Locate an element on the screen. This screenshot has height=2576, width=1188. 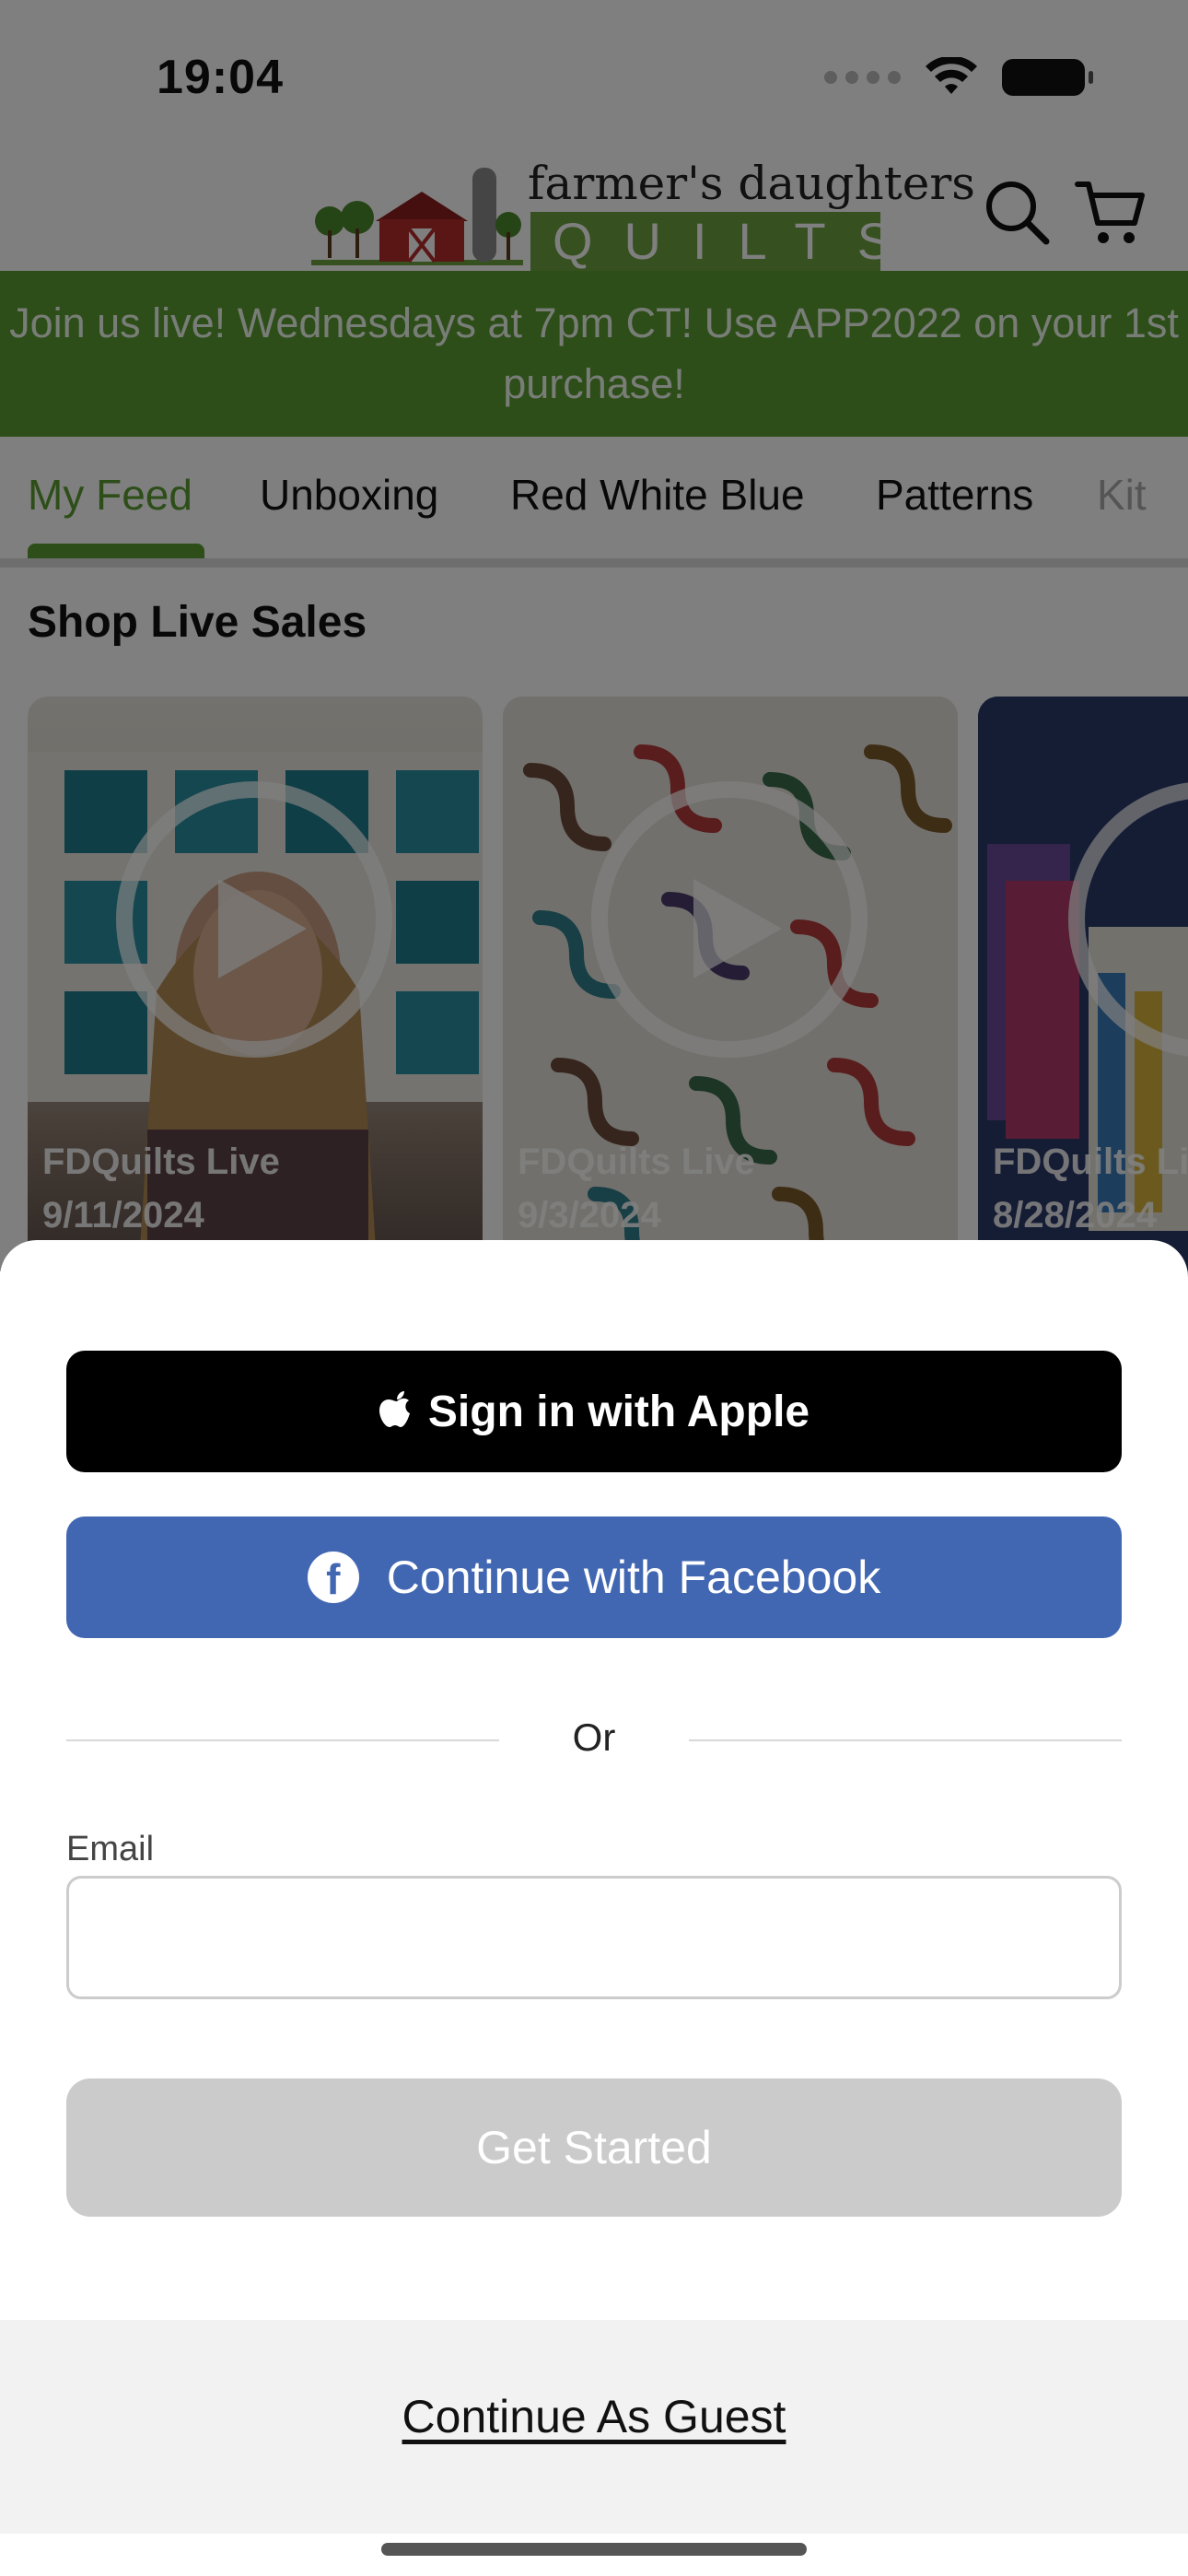
apple-icon is located at coordinates (394, 1409).